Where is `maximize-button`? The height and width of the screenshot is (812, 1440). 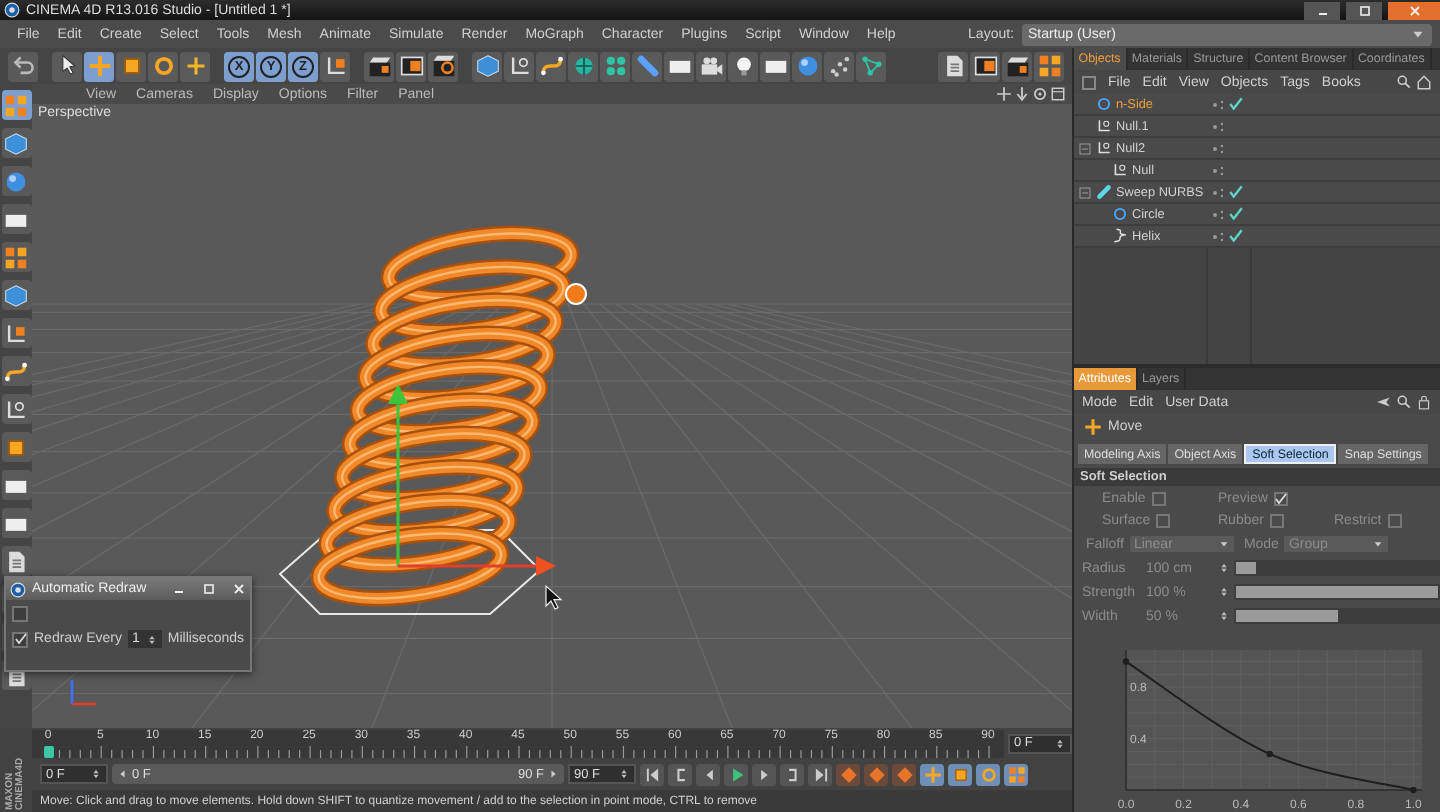 maximize-button is located at coordinates (1364, 10).